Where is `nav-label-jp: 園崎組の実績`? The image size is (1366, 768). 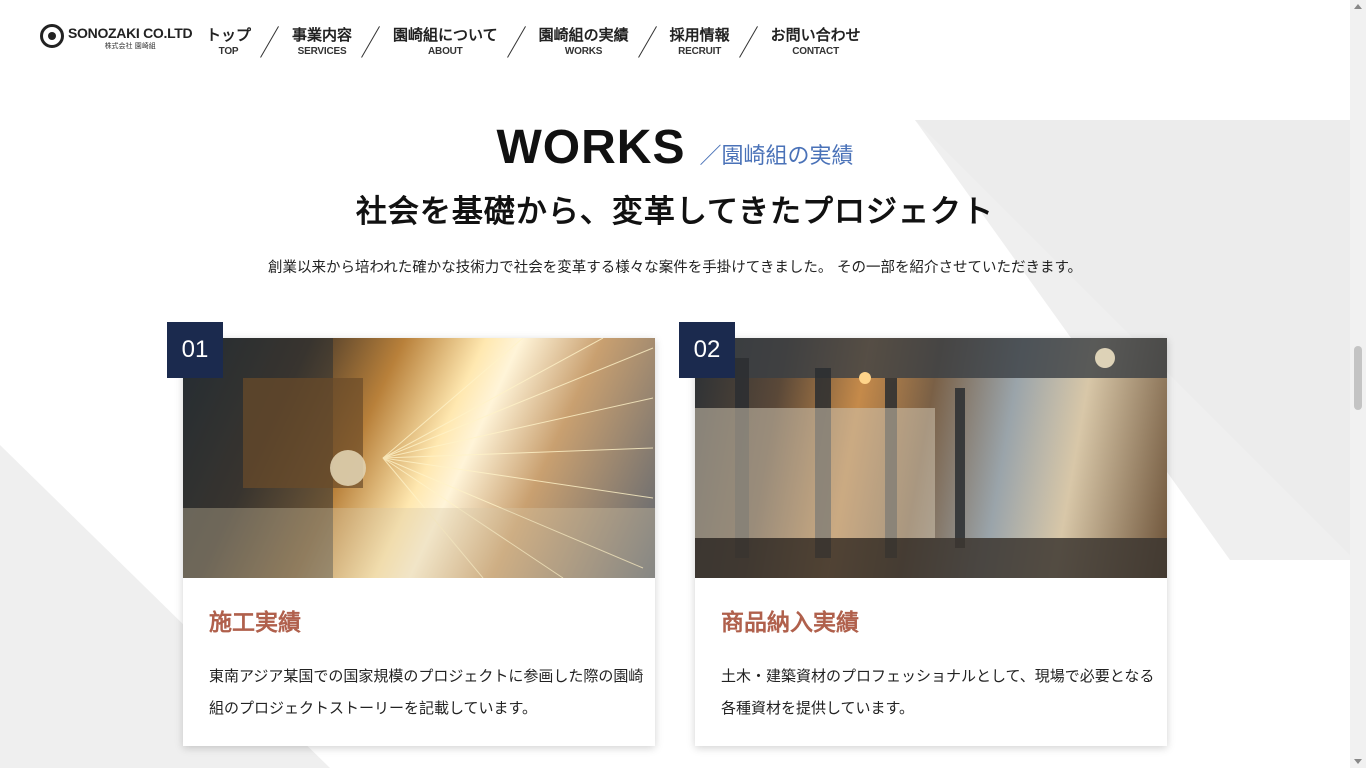 nav-label-jp: 園崎組の実績 is located at coordinates (583, 35).